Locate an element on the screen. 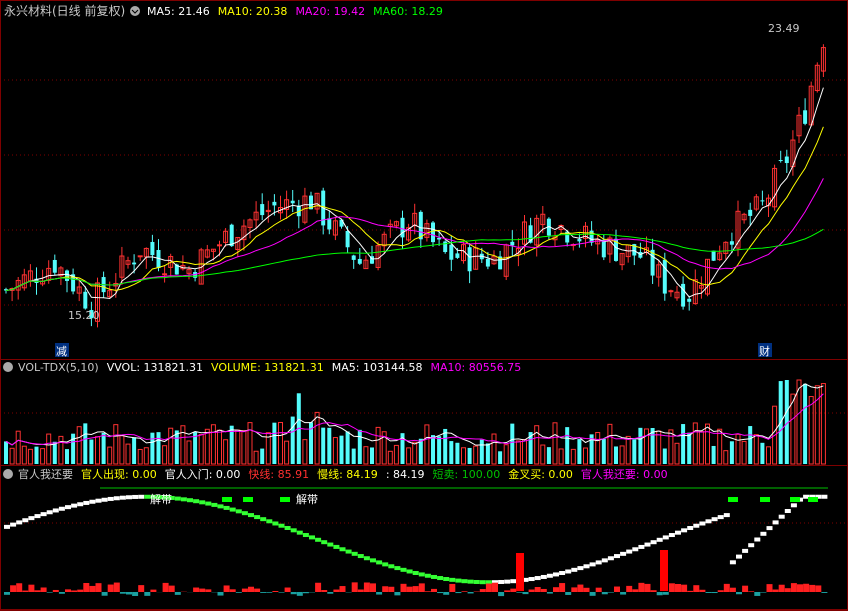 This screenshot has width=848, height=611. dropdown-icon is located at coordinates (135, 11).